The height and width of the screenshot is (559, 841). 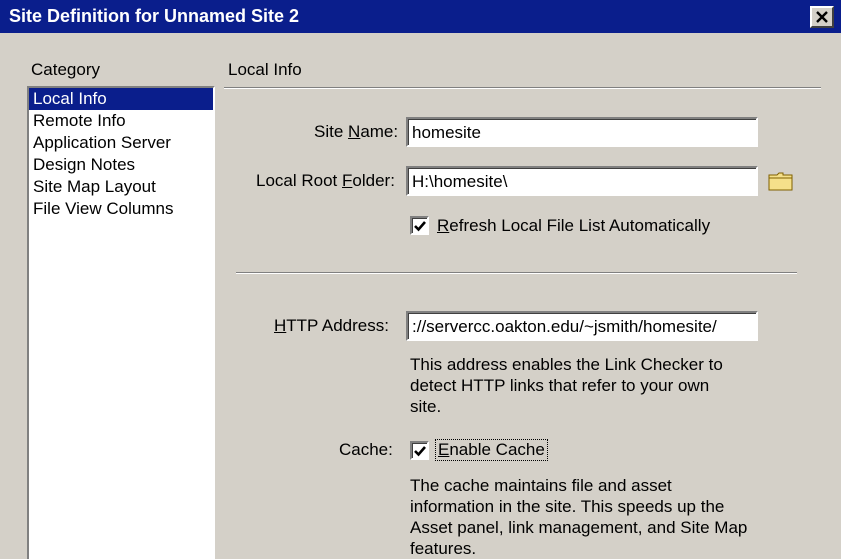 What do you see at coordinates (331, 325) in the screenshot?
I see `http-address-label: HTTP Address:` at bounding box center [331, 325].